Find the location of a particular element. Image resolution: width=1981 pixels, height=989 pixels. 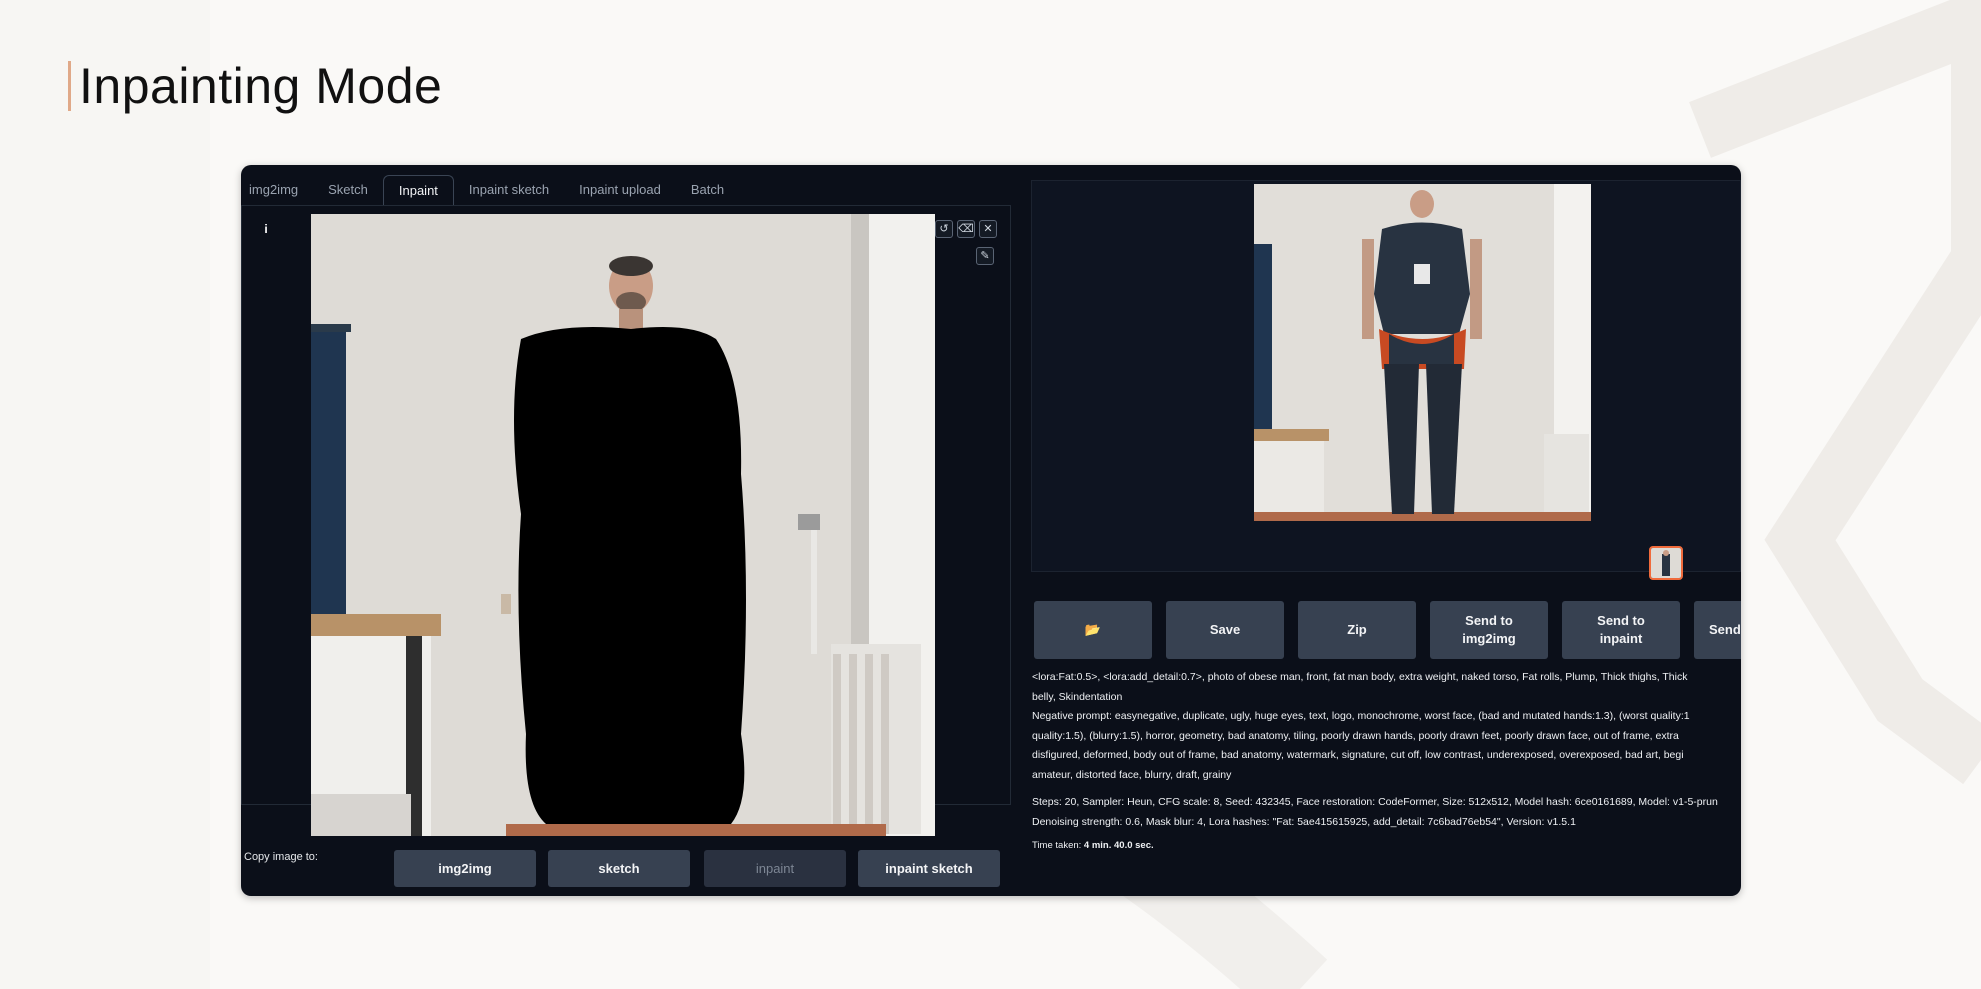

send-to-inpaint-button: Send to inpaint is located at coordinates (1621, 630).